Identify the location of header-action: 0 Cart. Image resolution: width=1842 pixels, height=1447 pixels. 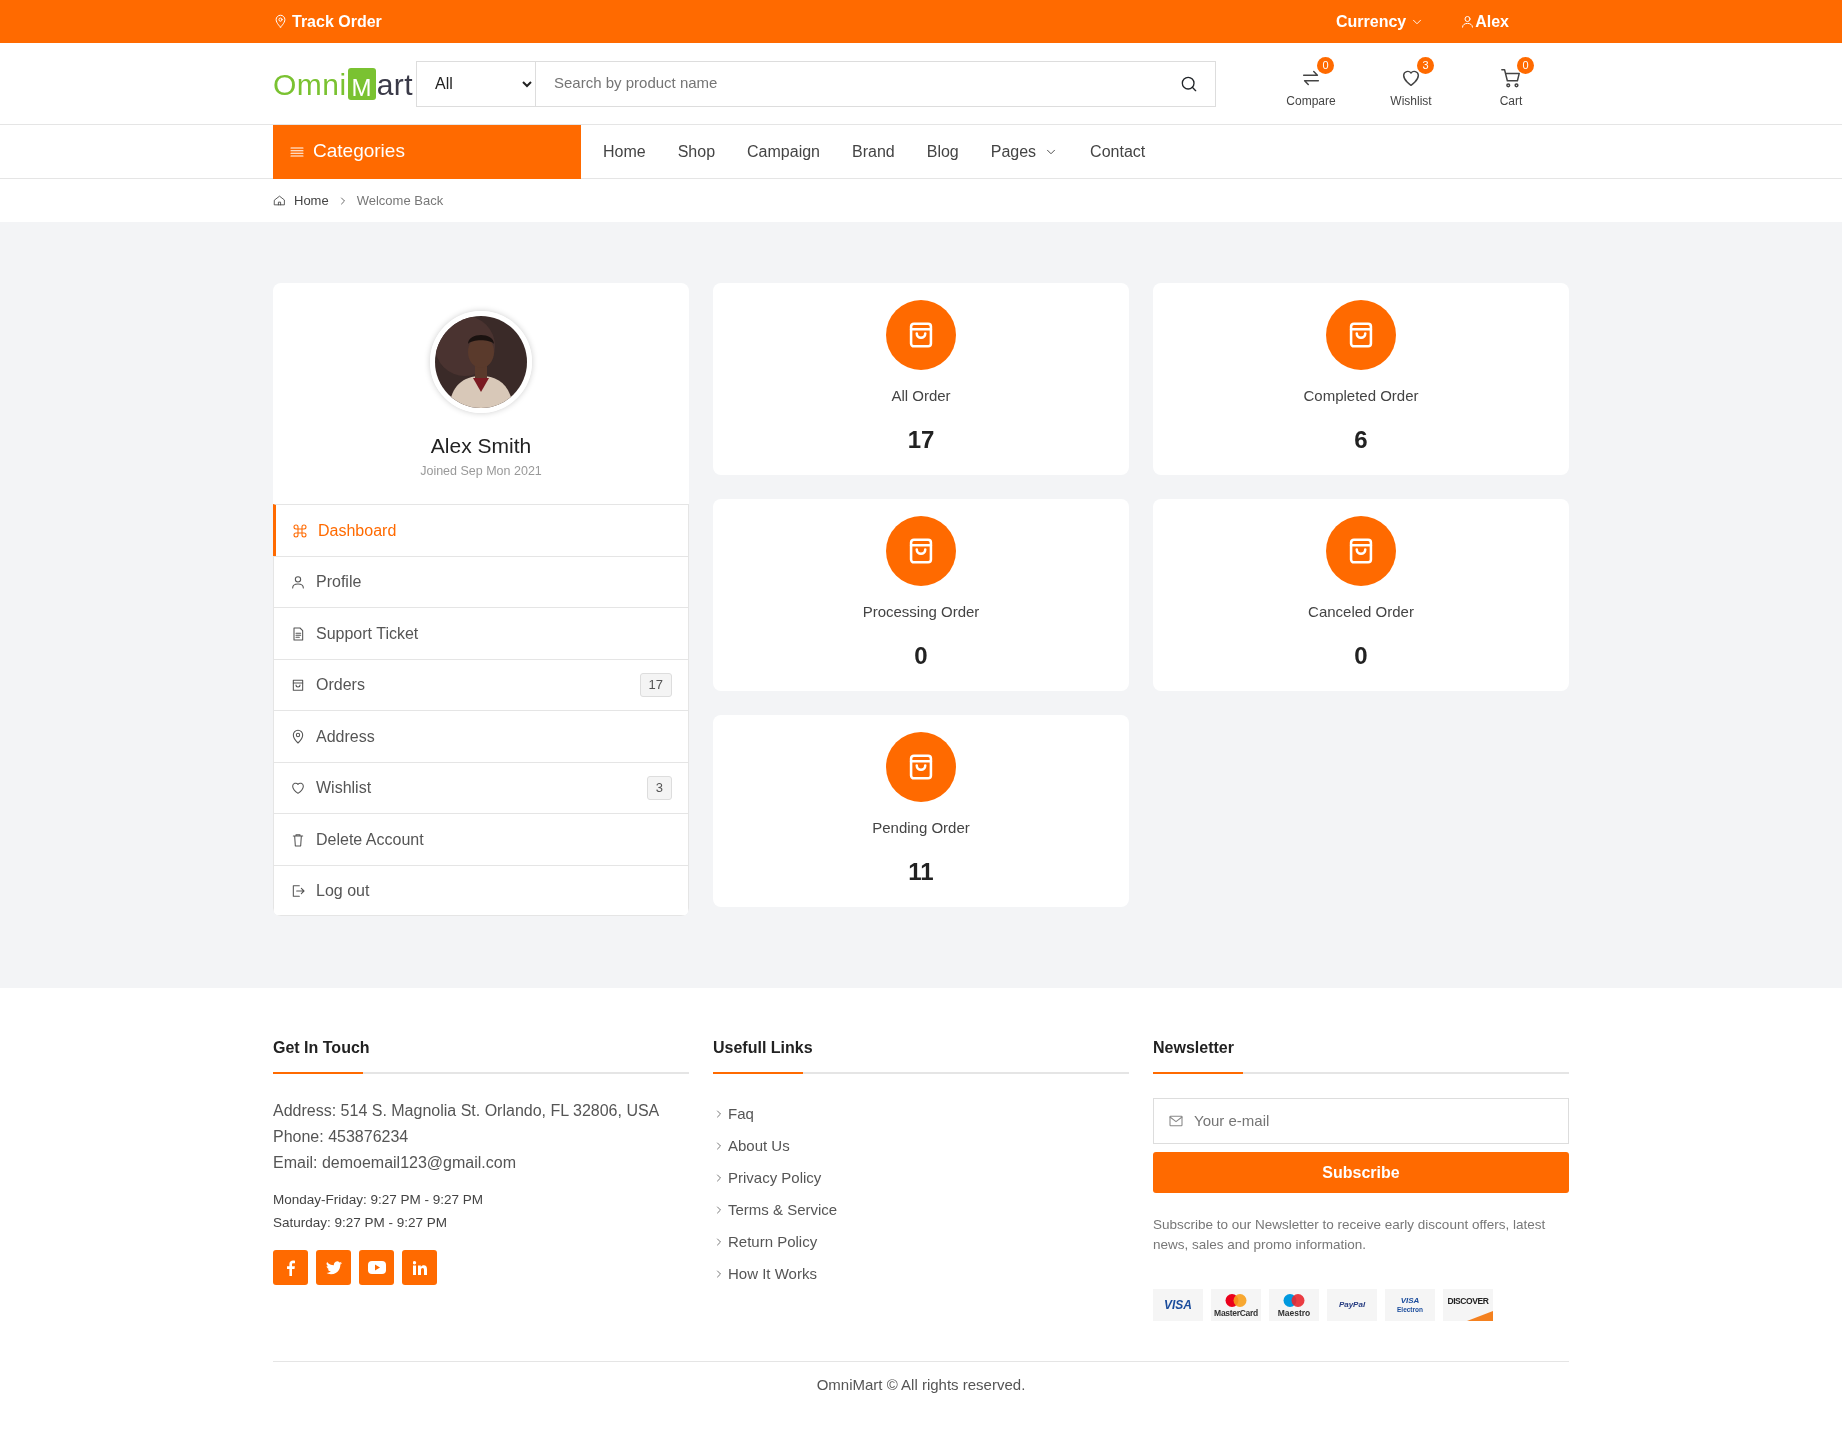
(1511, 83).